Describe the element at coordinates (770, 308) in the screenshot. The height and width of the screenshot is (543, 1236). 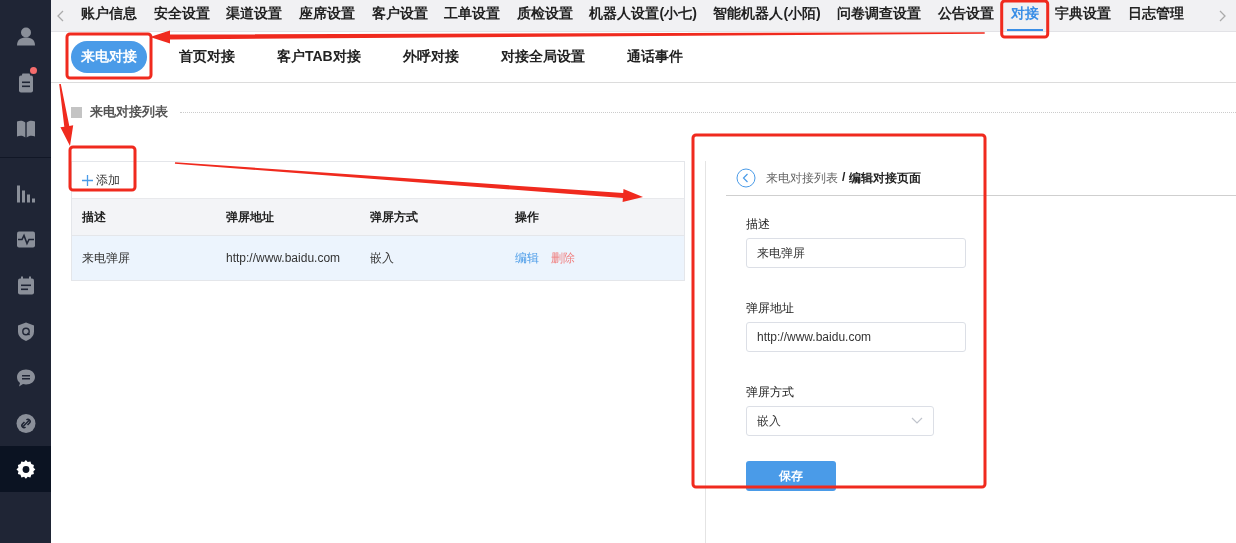
I see `field-label: 弹屏地址` at that location.